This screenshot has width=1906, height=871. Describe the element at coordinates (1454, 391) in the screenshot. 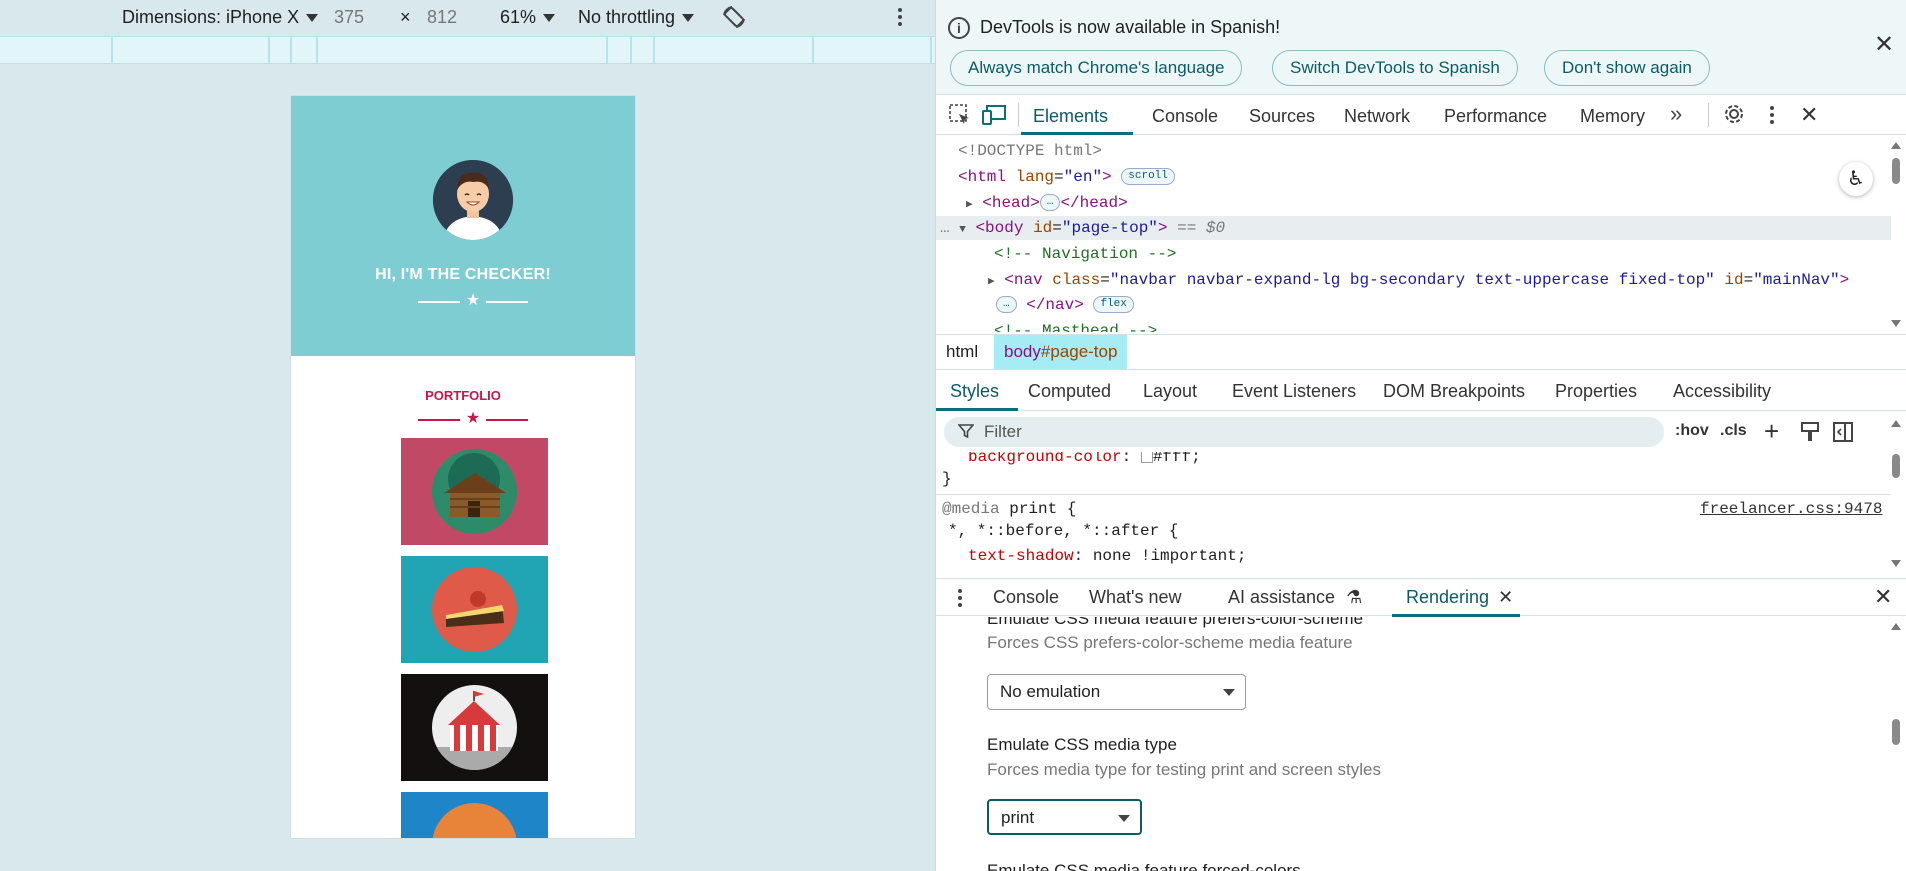

I see `tab-dom-breakpoints: DOM Breakpoints` at that location.